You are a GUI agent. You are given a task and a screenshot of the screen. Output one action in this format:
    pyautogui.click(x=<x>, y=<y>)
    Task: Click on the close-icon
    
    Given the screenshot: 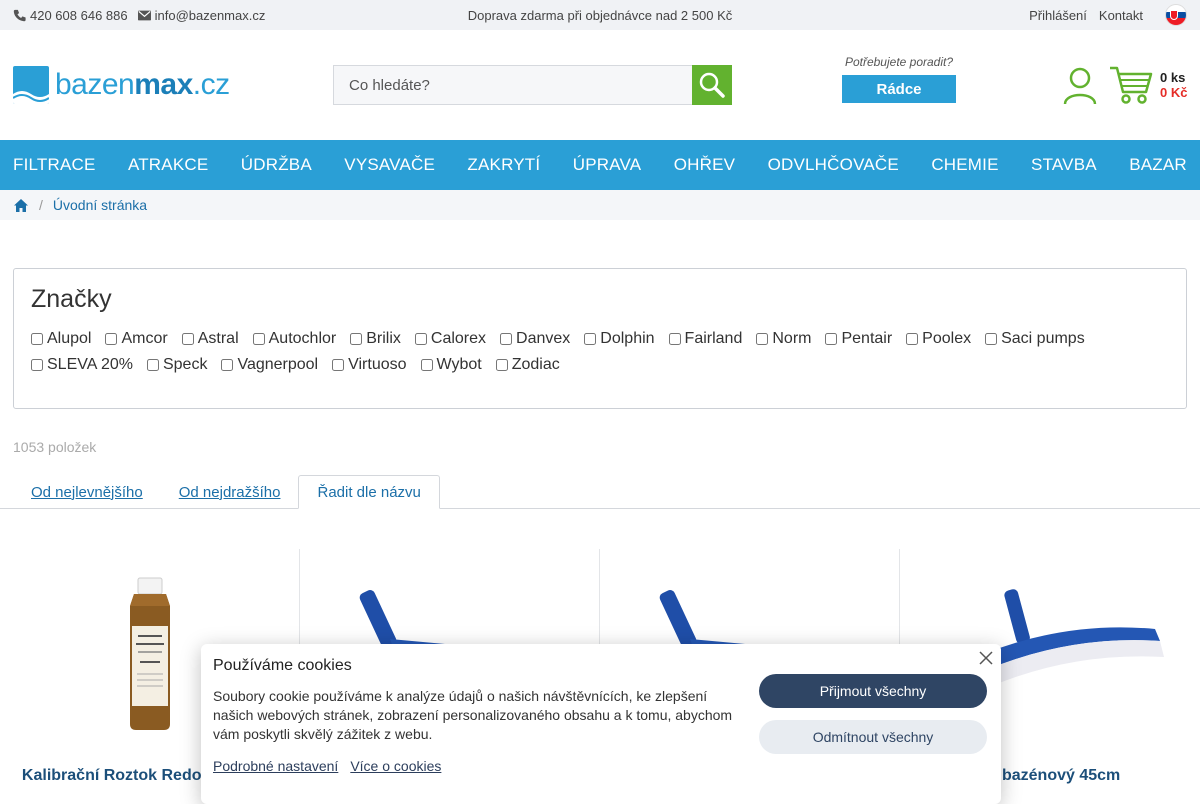 What is the action you would take?
    pyautogui.click(x=986, y=658)
    